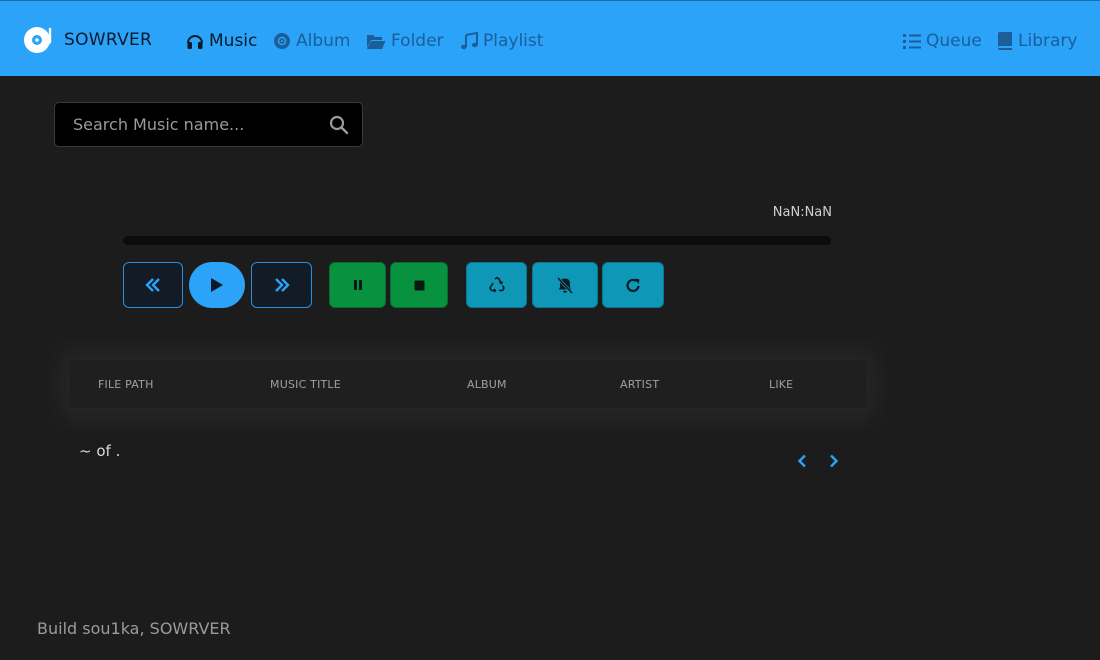 The width and height of the screenshot is (1100, 660). Describe the element at coordinates (639, 384) in the screenshot. I see `column-header-artist: ARTIST` at that location.